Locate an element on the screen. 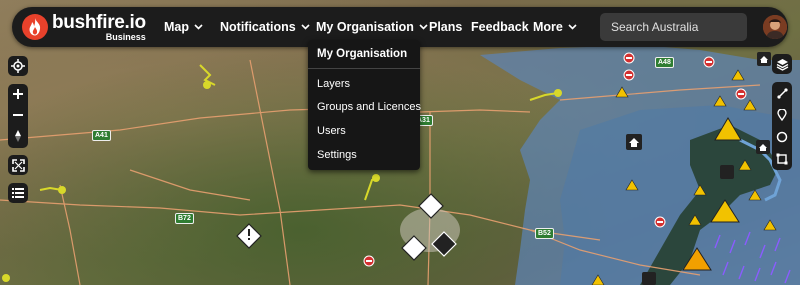 This screenshot has width=800, height=285. nav-feedback: Feedback is located at coordinates (500, 27).